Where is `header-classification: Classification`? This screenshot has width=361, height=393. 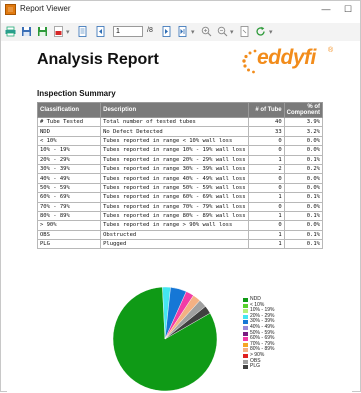 header-classification: Classification is located at coordinates (69, 110).